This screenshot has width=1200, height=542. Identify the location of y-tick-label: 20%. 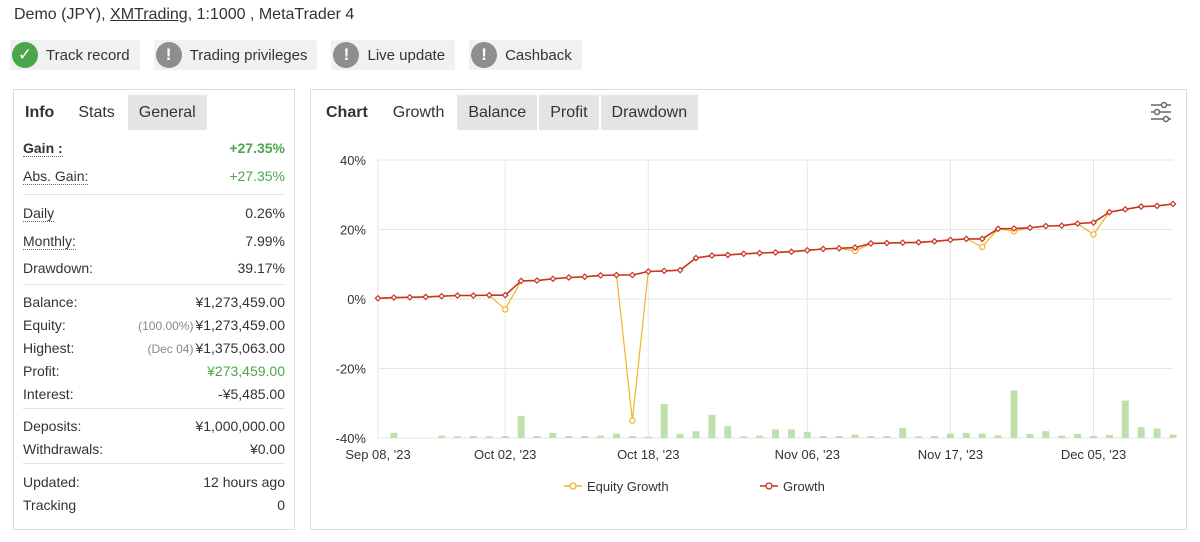
(353, 230).